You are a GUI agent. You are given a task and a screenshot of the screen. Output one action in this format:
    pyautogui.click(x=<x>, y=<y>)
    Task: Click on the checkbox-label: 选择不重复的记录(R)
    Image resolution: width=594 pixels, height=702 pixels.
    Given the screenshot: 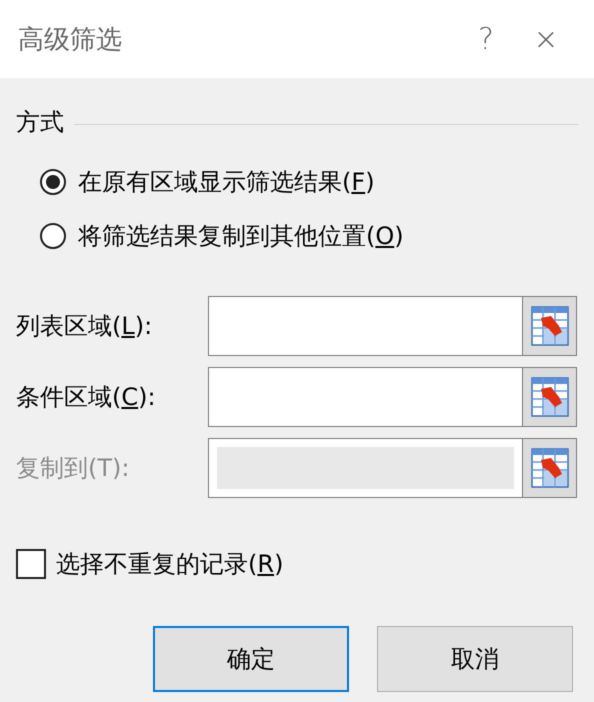 What is the action you would take?
    pyautogui.click(x=170, y=564)
    